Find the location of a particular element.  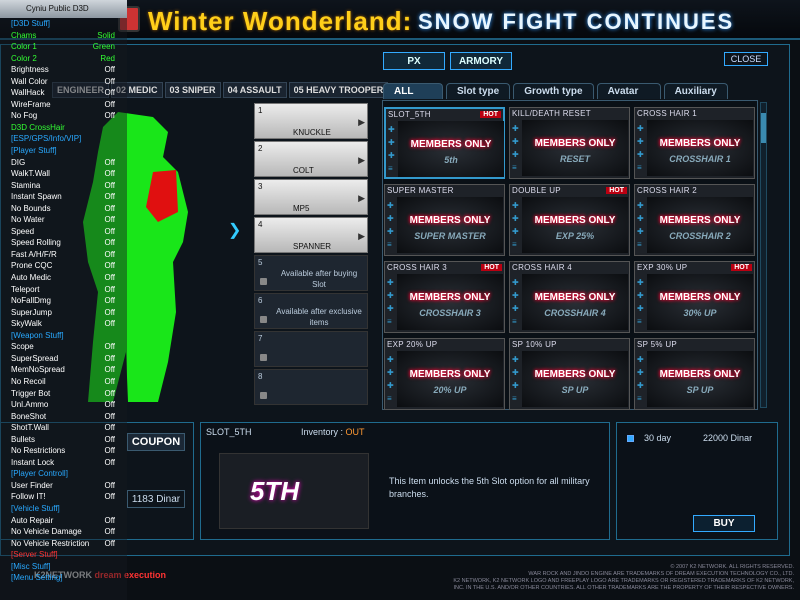

menu-item: Trigger Bot Off is located at coordinates (63, 394).